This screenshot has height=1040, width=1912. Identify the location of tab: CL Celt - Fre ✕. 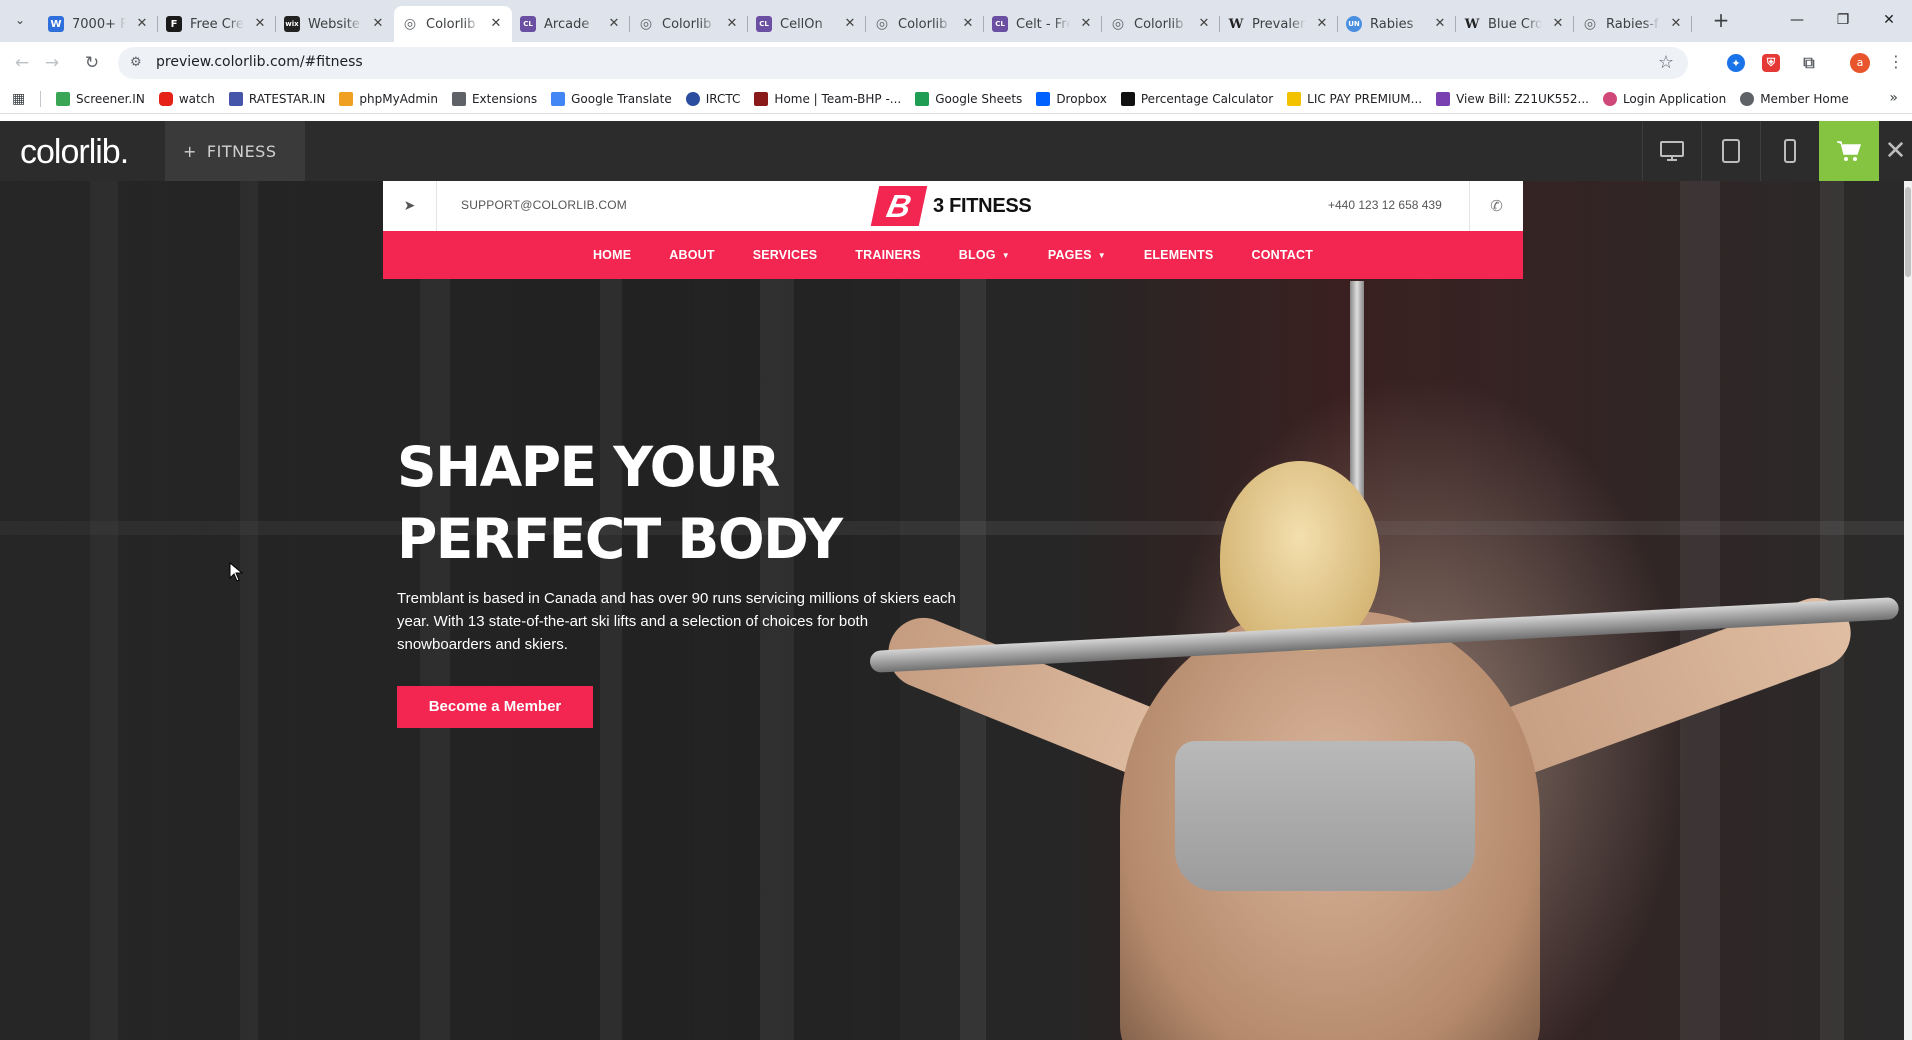
(1043, 24).